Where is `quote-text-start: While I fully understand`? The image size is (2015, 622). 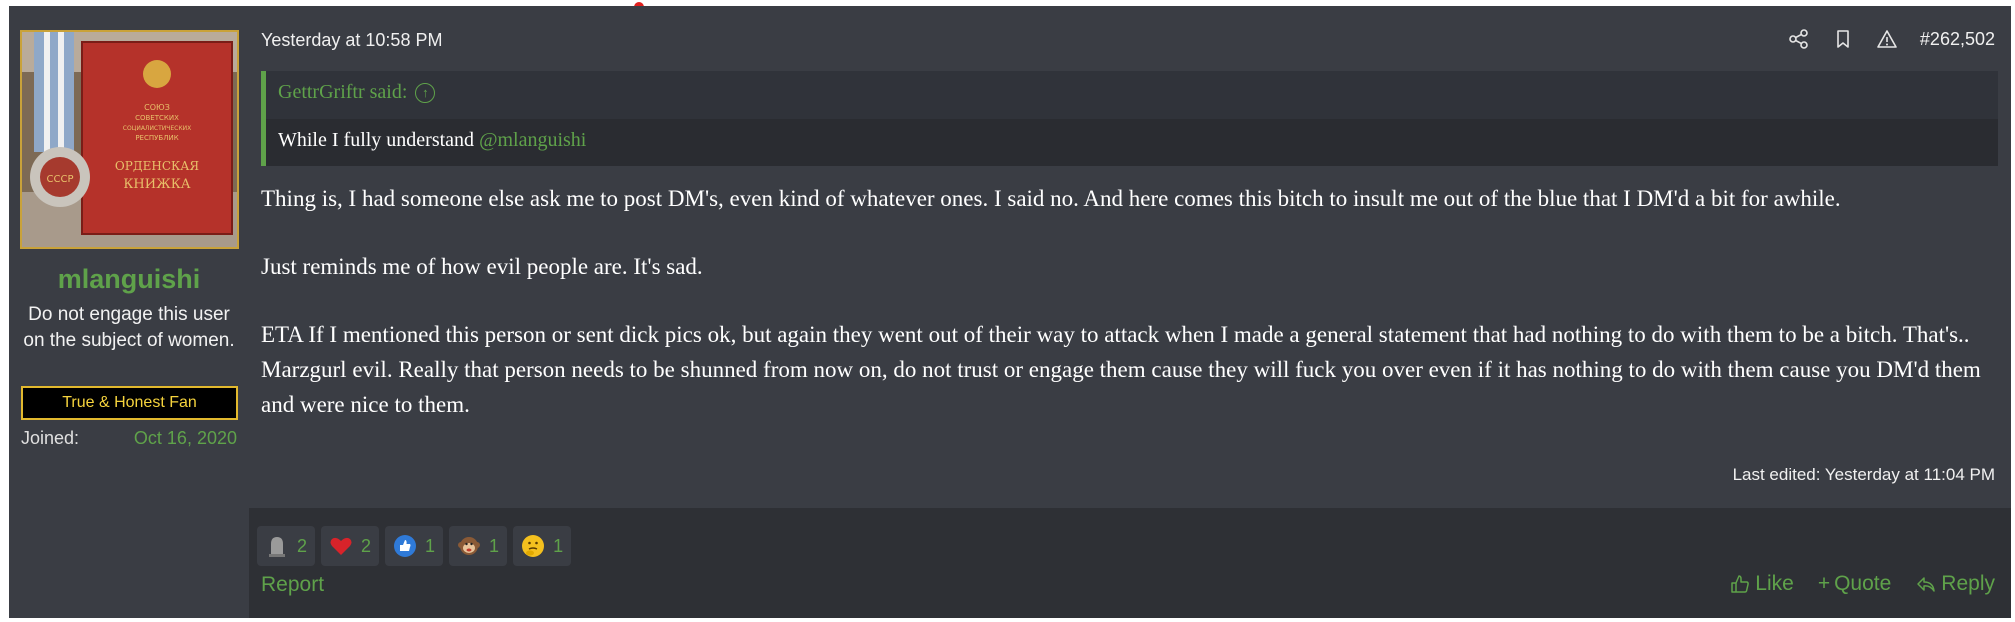
quote-text-start: While I fully understand is located at coordinates (379, 140).